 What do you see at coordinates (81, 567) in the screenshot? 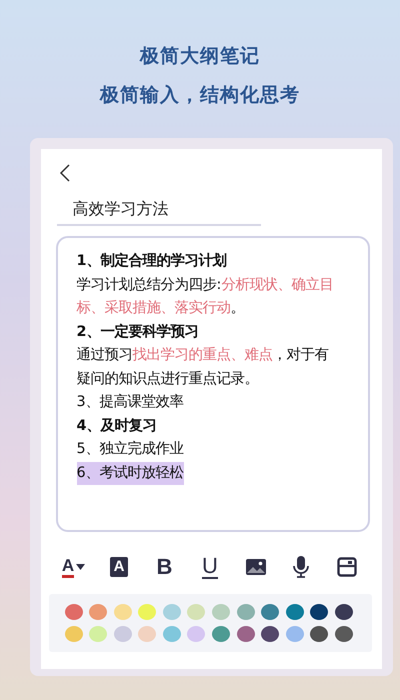
I see `caret-icon` at bounding box center [81, 567].